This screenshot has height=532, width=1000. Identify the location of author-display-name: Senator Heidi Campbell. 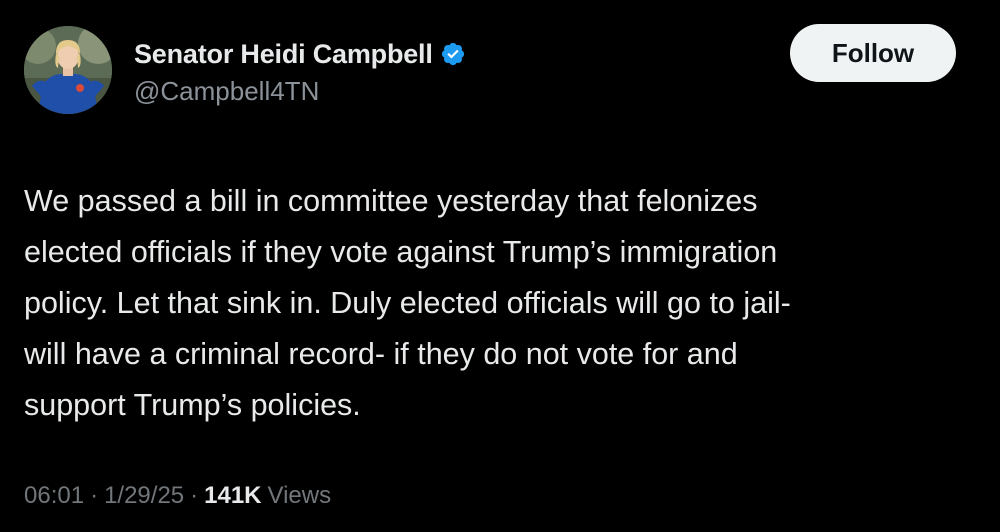
(283, 54).